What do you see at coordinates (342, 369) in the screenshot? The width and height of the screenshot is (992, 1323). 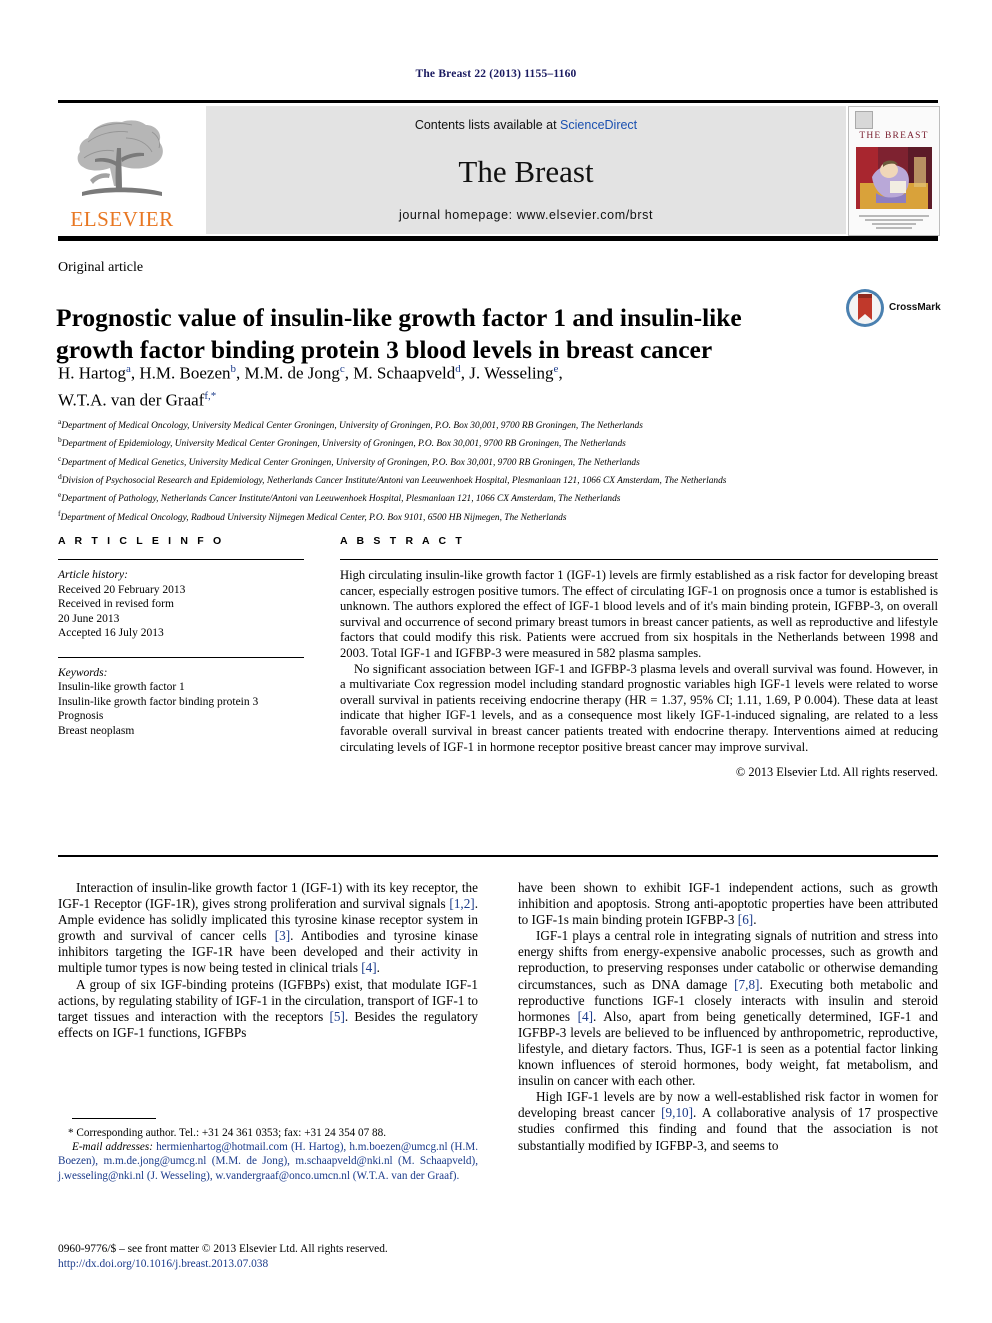 I see `author-affil-marker: c` at bounding box center [342, 369].